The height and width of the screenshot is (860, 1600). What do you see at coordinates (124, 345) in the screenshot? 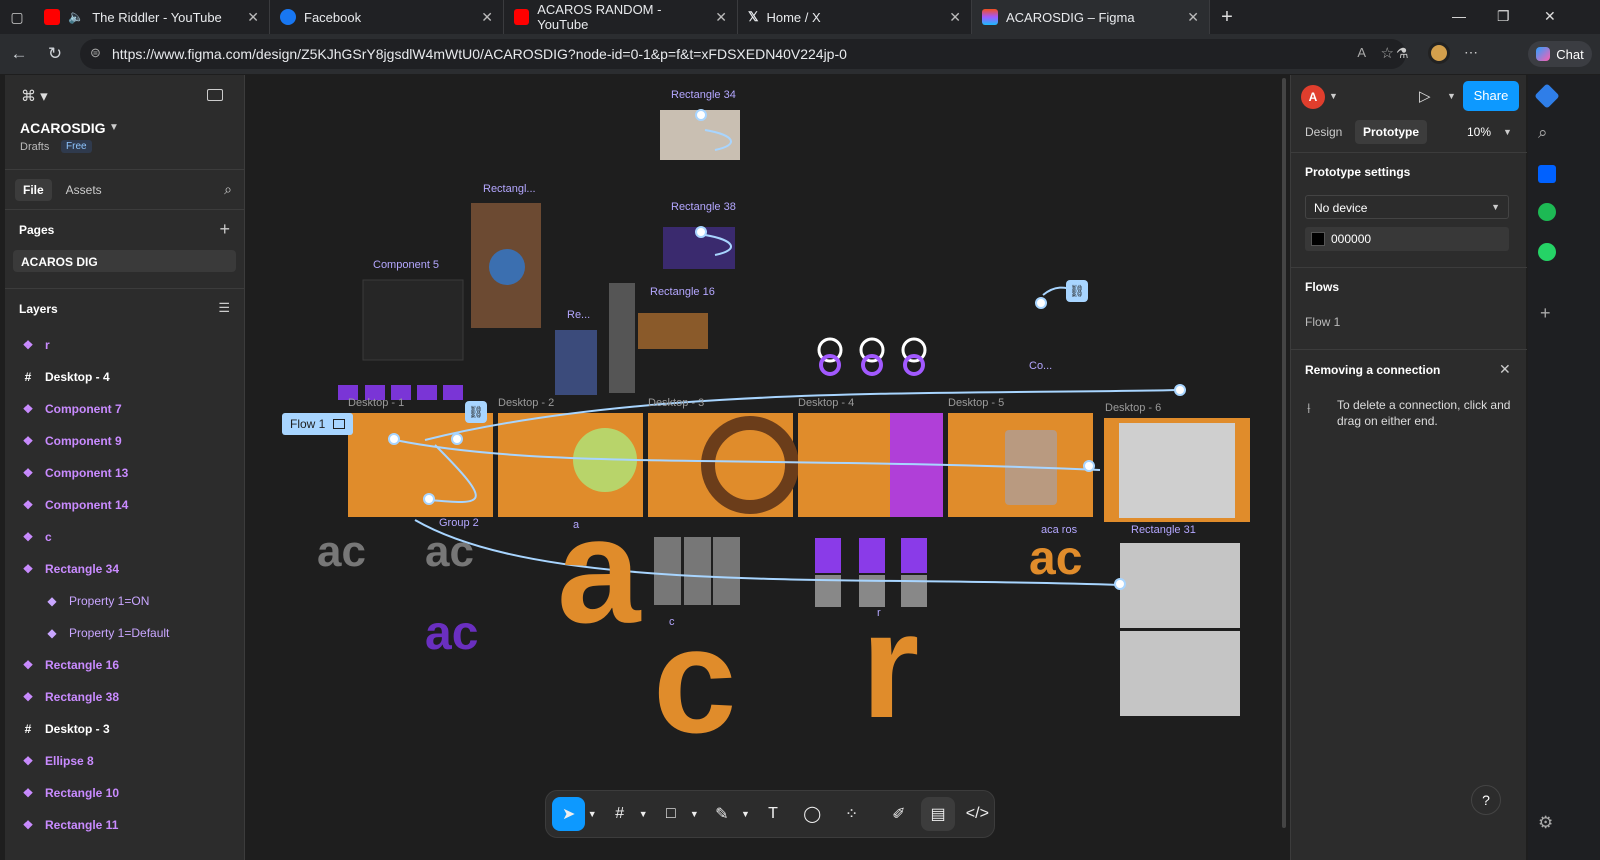
I see `layer-row: ❖ r` at bounding box center [124, 345].